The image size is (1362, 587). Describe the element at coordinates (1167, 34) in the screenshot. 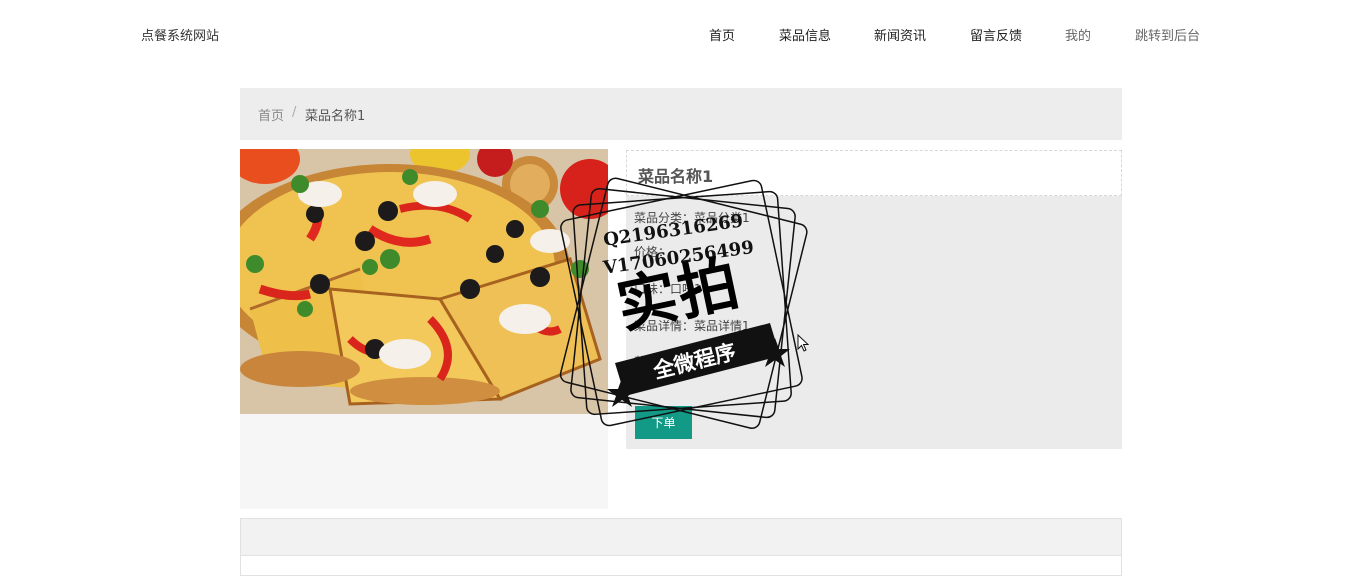

I see `nav-admin: 跳转到后台` at that location.